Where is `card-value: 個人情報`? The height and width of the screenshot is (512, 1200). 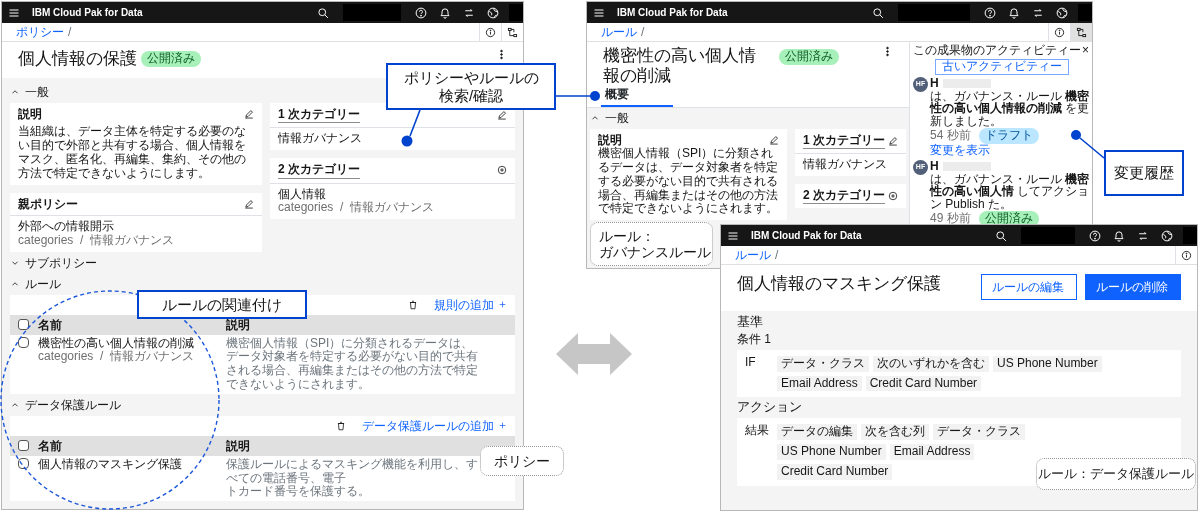 card-value: 個人情報 is located at coordinates (302, 194).